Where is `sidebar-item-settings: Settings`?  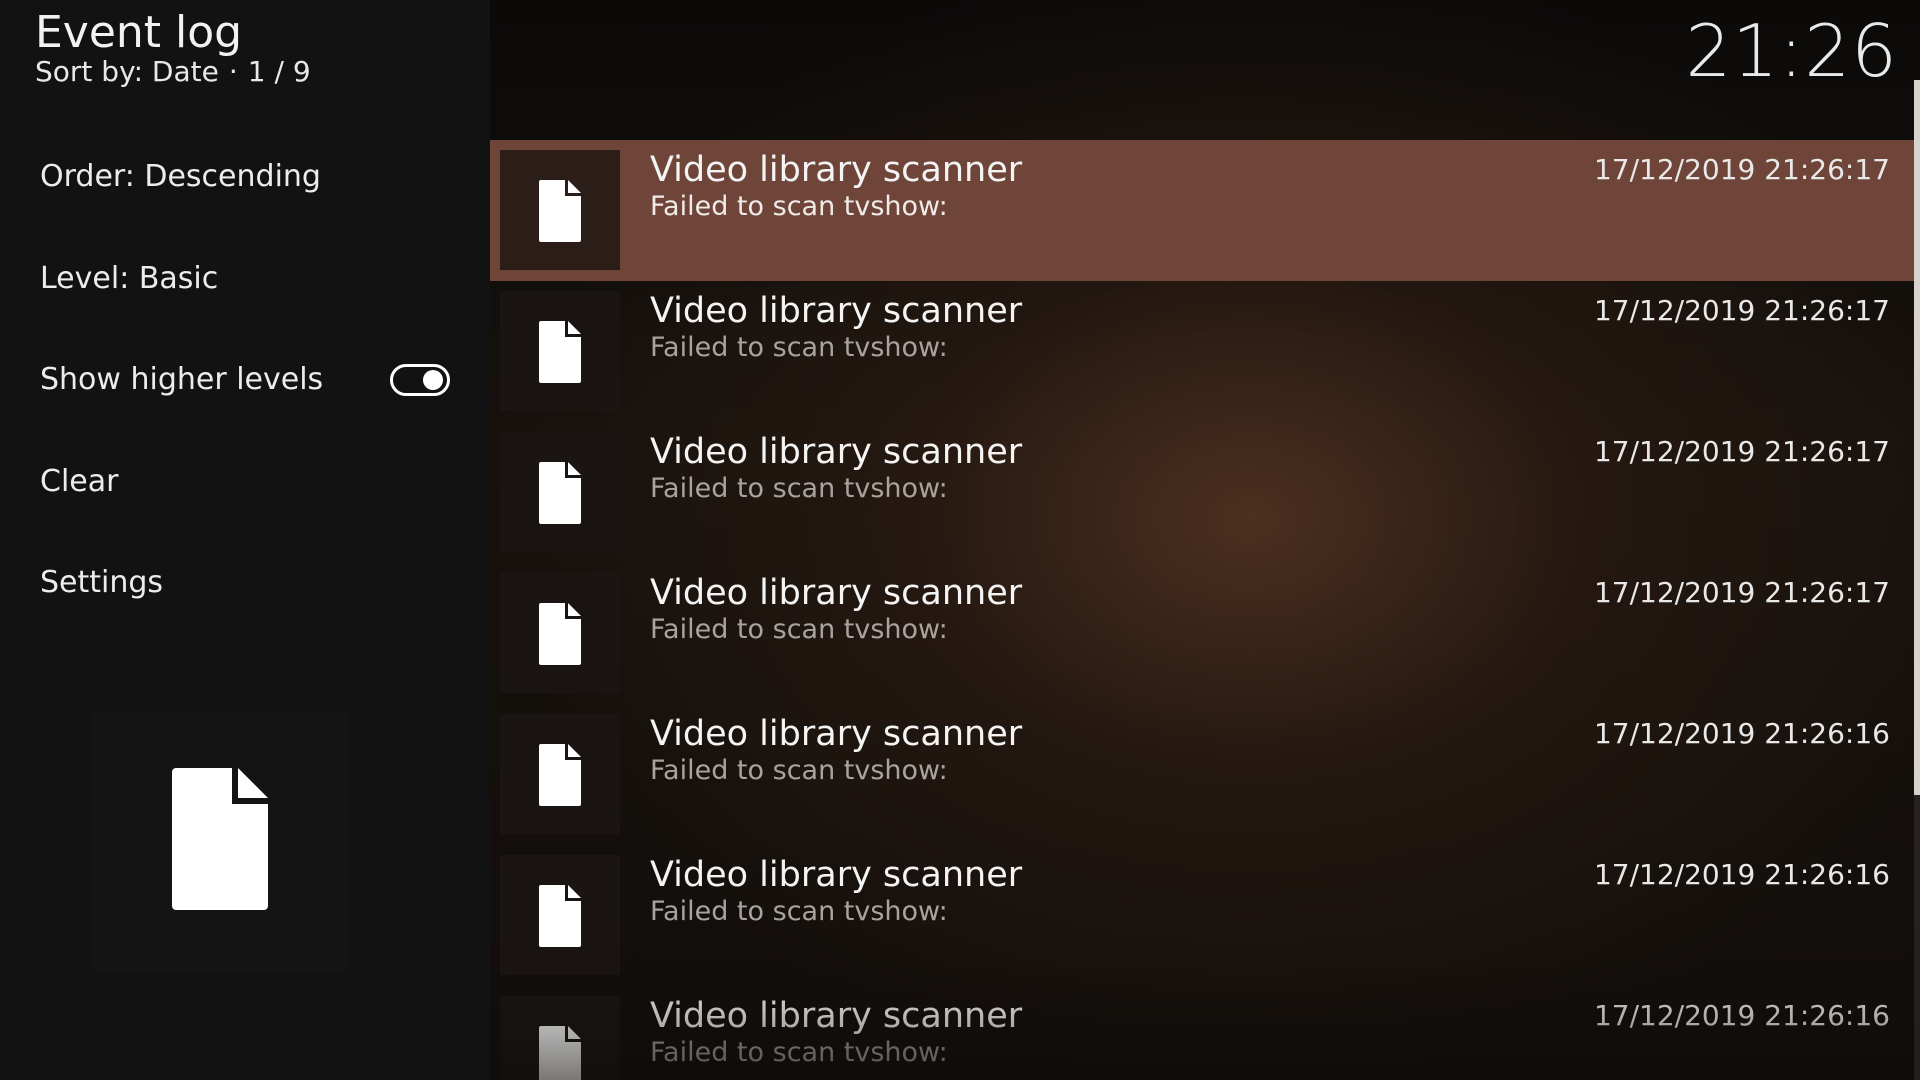 sidebar-item-settings: Settings is located at coordinates (245, 583).